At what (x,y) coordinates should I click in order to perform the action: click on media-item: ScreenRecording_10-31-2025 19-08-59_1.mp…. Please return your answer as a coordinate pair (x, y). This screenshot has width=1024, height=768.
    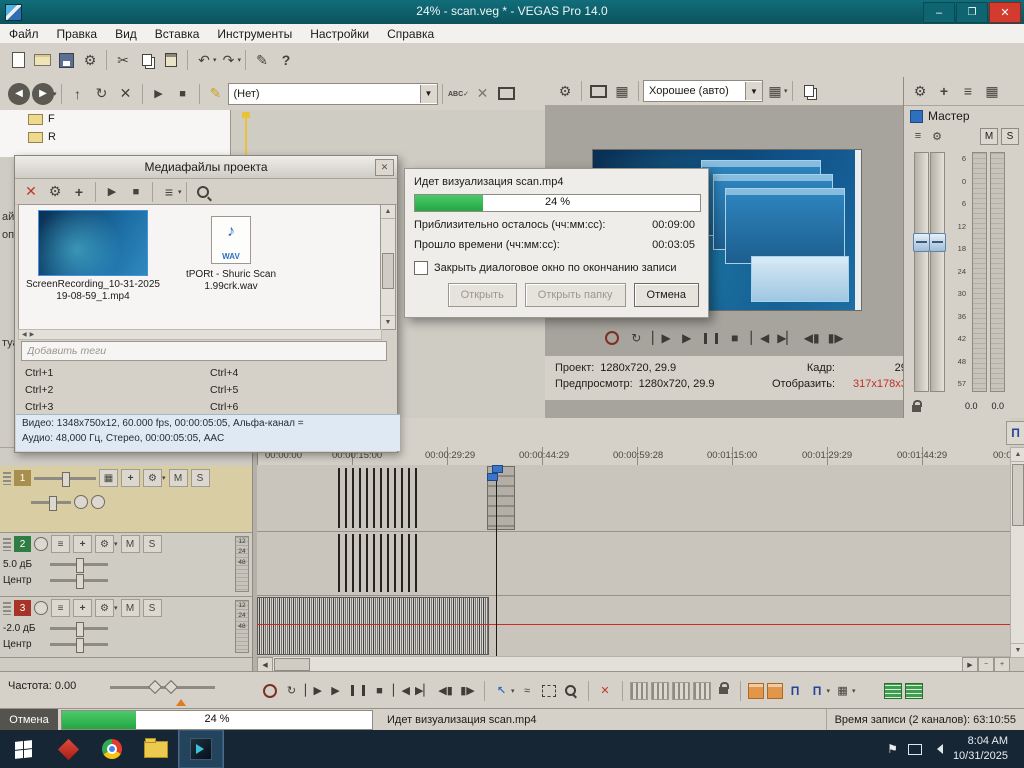
    Looking at the image, I should click on (93, 256).